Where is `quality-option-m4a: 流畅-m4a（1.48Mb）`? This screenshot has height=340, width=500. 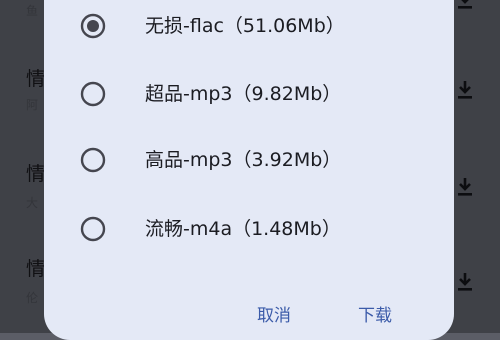 quality-option-m4a: 流畅-m4a（1.48Mb） is located at coordinates (249, 229).